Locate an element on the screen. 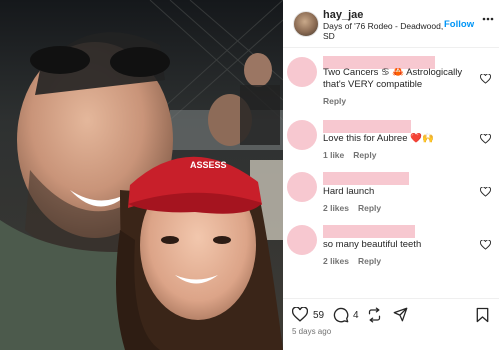  comment-meta: Reply is located at coordinates (339, 101).